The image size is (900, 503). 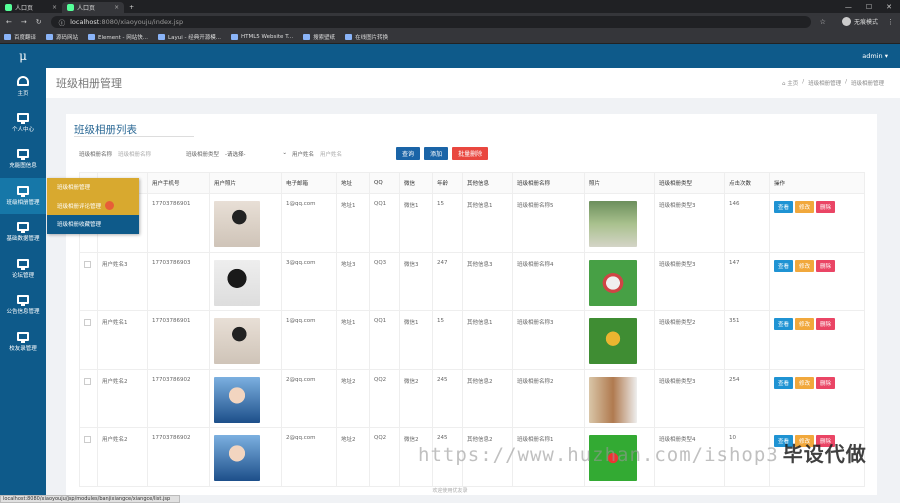 I want to click on cell-album-name: 班级相册名称5, so click(x=548, y=223).